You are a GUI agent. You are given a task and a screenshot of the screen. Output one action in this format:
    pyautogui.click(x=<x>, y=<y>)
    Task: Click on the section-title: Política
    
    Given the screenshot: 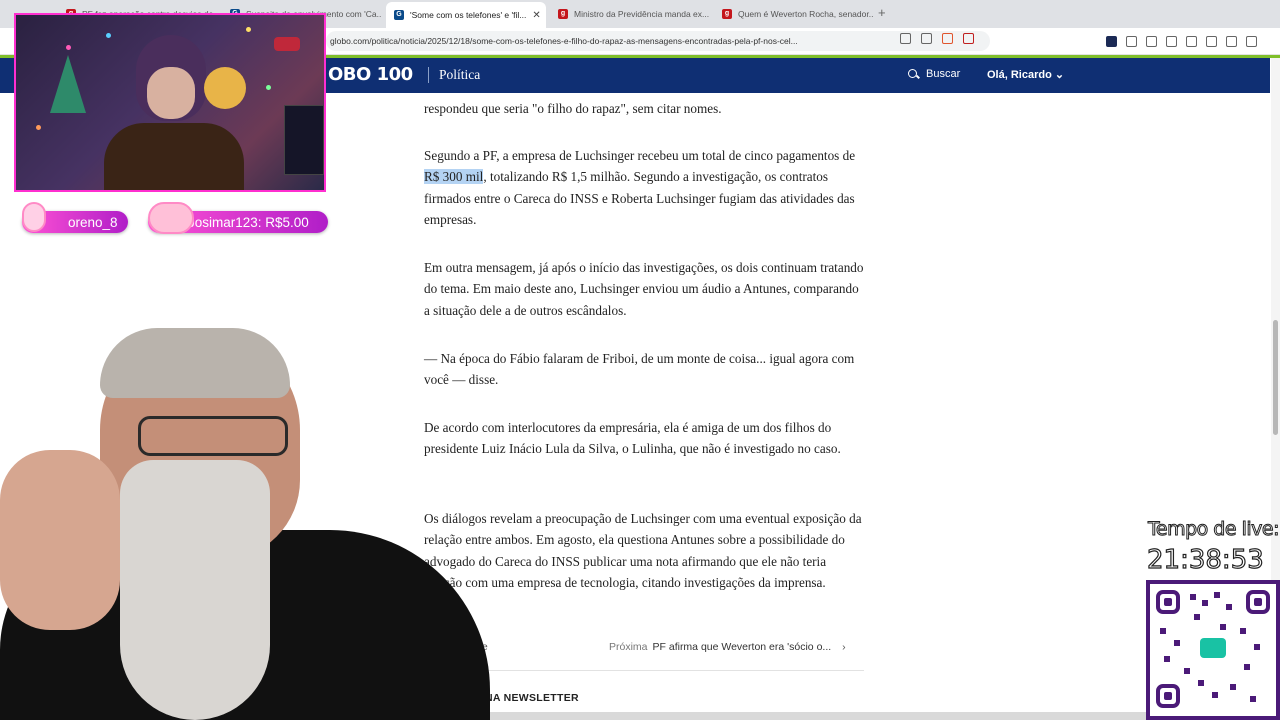 What is the action you would take?
    pyautogui.click(x=454, y=75)
    